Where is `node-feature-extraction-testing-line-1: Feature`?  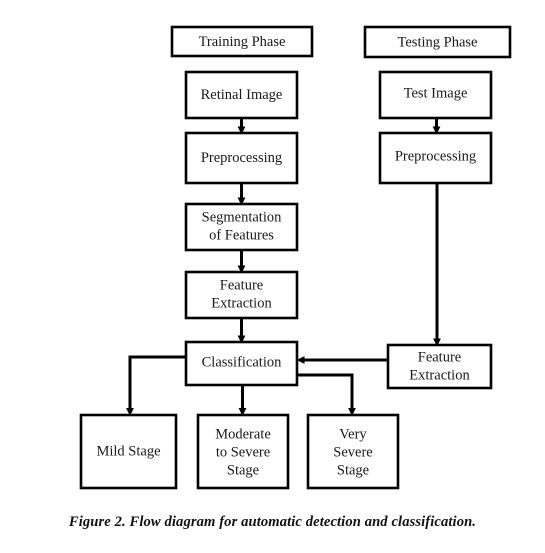
node-feature-extraction-testing-line-1: Feature is located at coordinates (439, 357).